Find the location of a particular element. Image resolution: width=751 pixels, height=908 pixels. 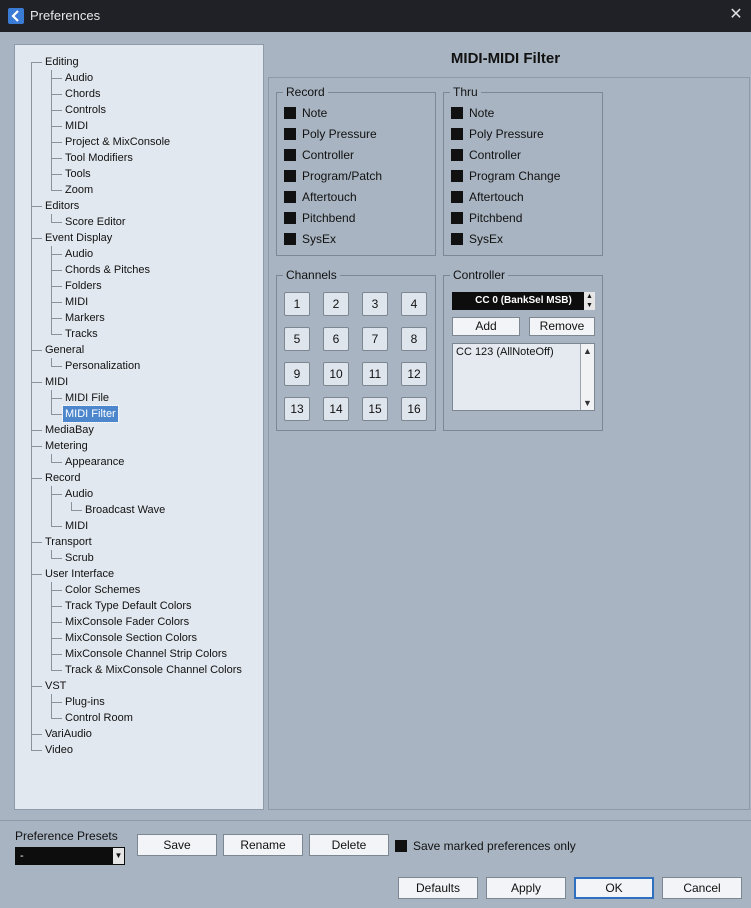

close-icon: ✕ is located at coordinates (736, 15).